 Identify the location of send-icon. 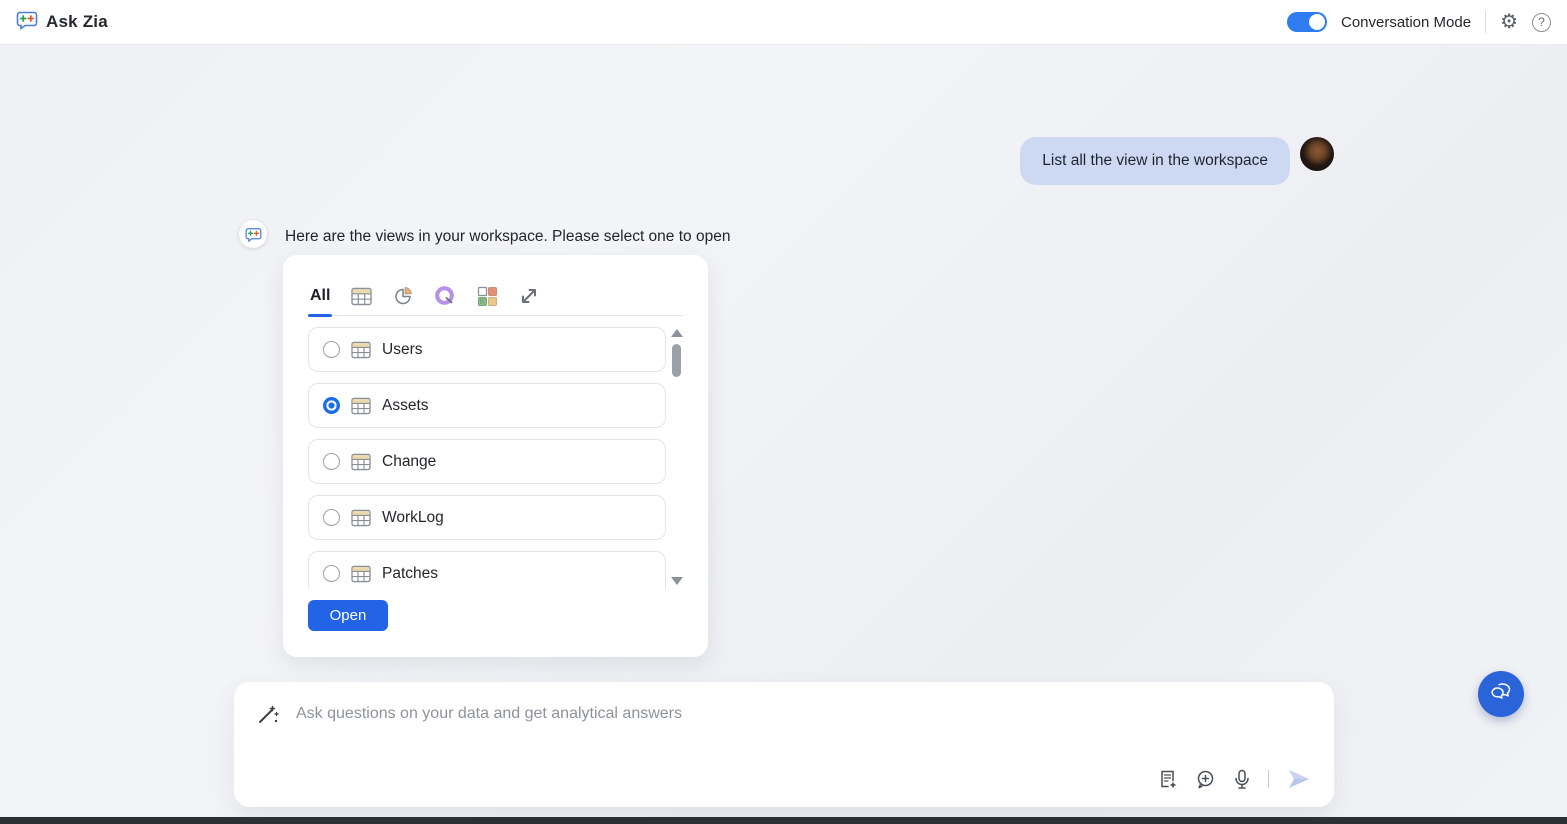
(1299, 779).